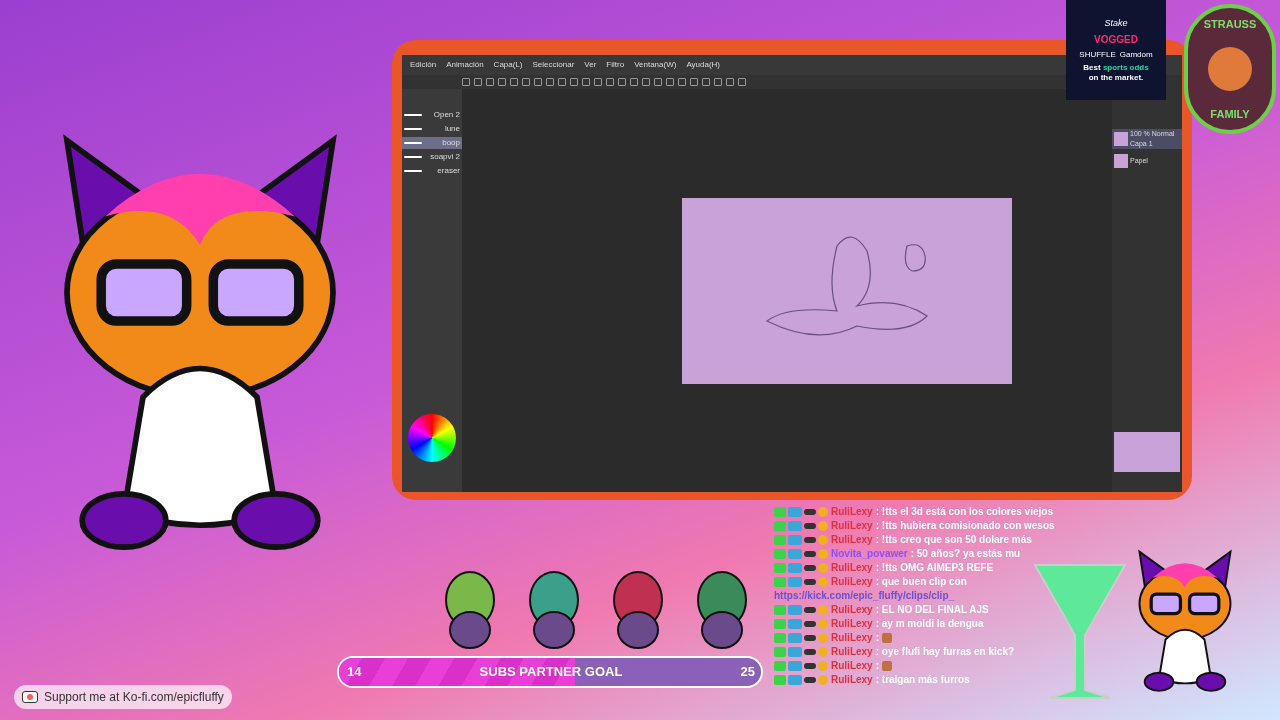 The image size is (1280, 720). What do you see at coordinates (921, 582) in the screenshot?
I see `chat-message: : que buen clip con` at bounding box center [921, 582].